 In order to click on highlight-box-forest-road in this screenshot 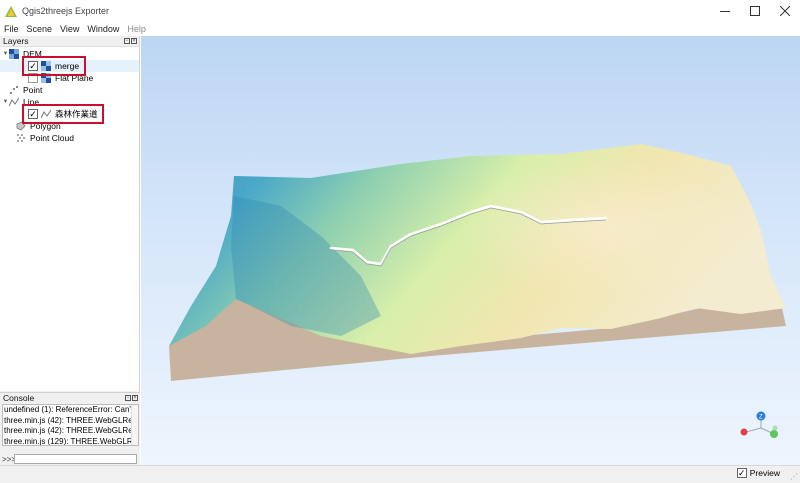, I will do `click(63, 114)`.